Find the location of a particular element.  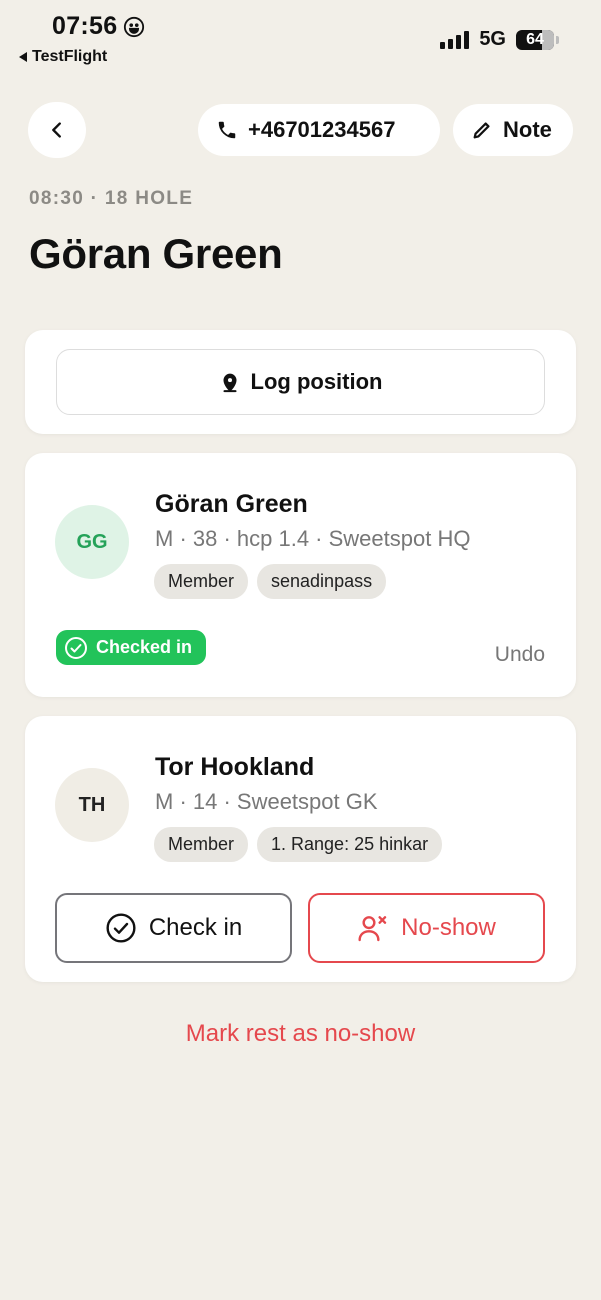

player-tags: Member senadinpass is located at coordinates (270, 581).